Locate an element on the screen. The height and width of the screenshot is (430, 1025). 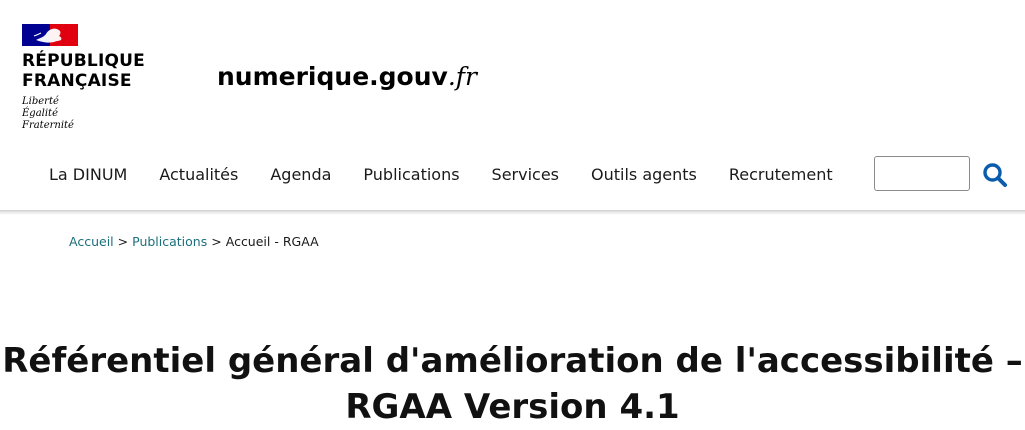
rf-title-line1: RÉPUBLIQUE is located at coordinates (83, 61).